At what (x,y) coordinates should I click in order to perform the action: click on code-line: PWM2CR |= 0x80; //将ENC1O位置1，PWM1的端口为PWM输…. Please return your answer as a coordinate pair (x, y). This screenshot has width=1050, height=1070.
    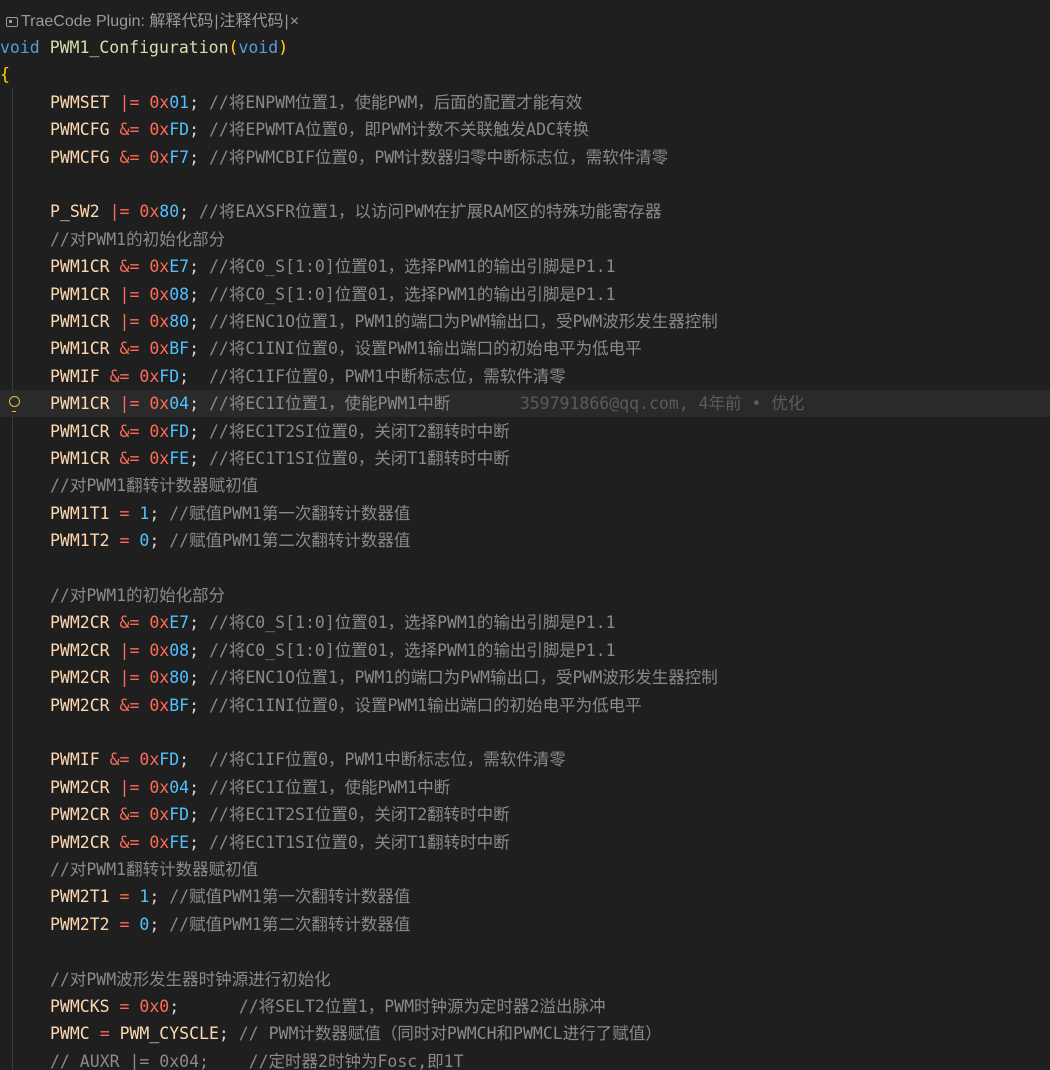
    Looking at the image, I should click on (525, 677).